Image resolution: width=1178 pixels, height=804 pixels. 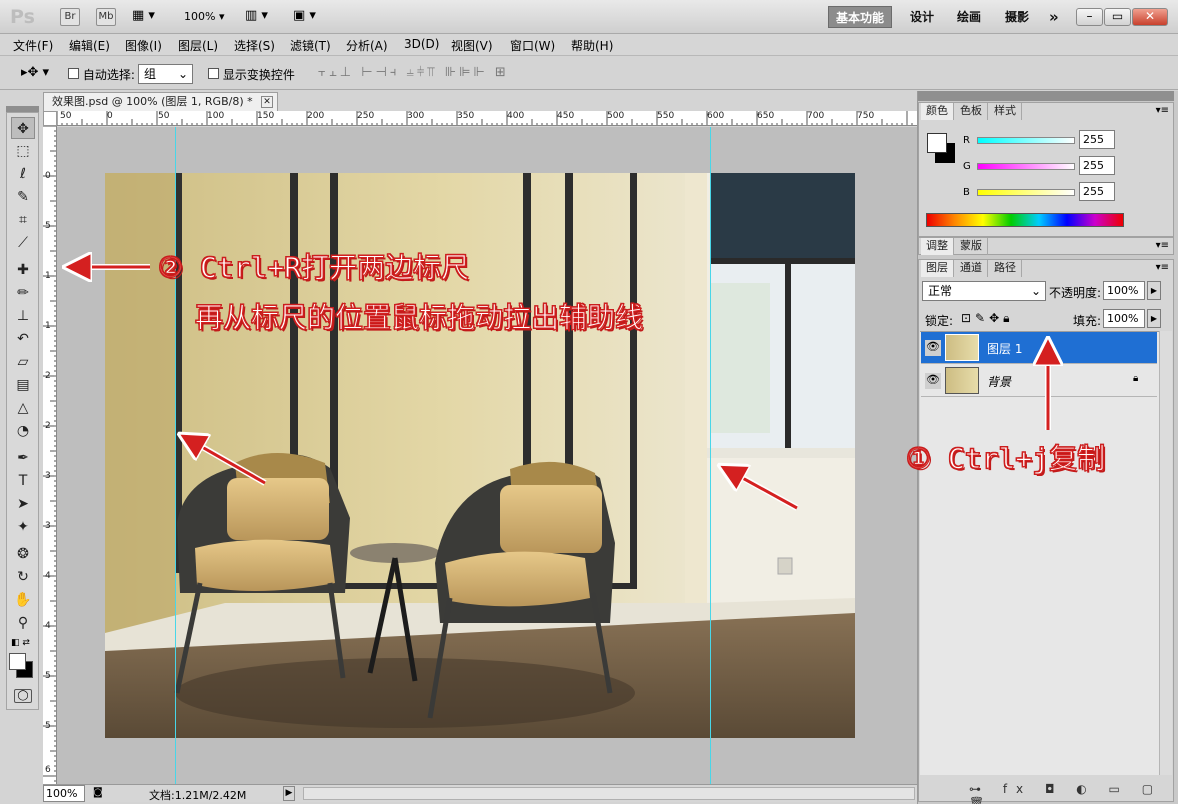 What do you see at coordinates (70, 17) in the screenshot?
I see `bridge-button: Br` at bounding box center [70, 17].